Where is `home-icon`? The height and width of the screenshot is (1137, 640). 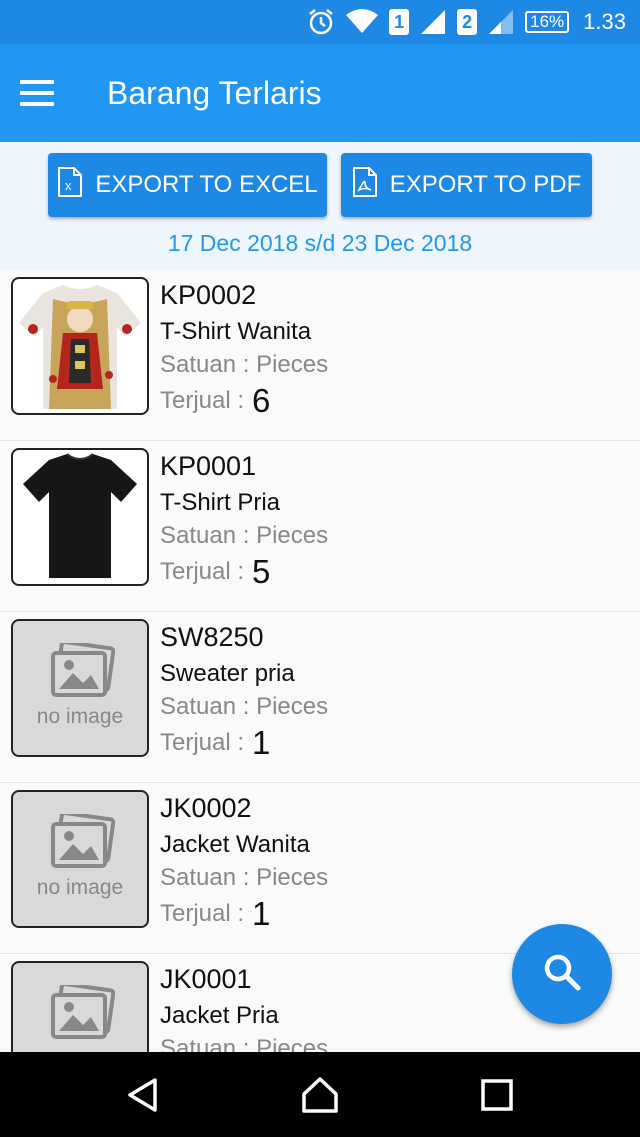
home-icon is located at coordinates (320, 1094).